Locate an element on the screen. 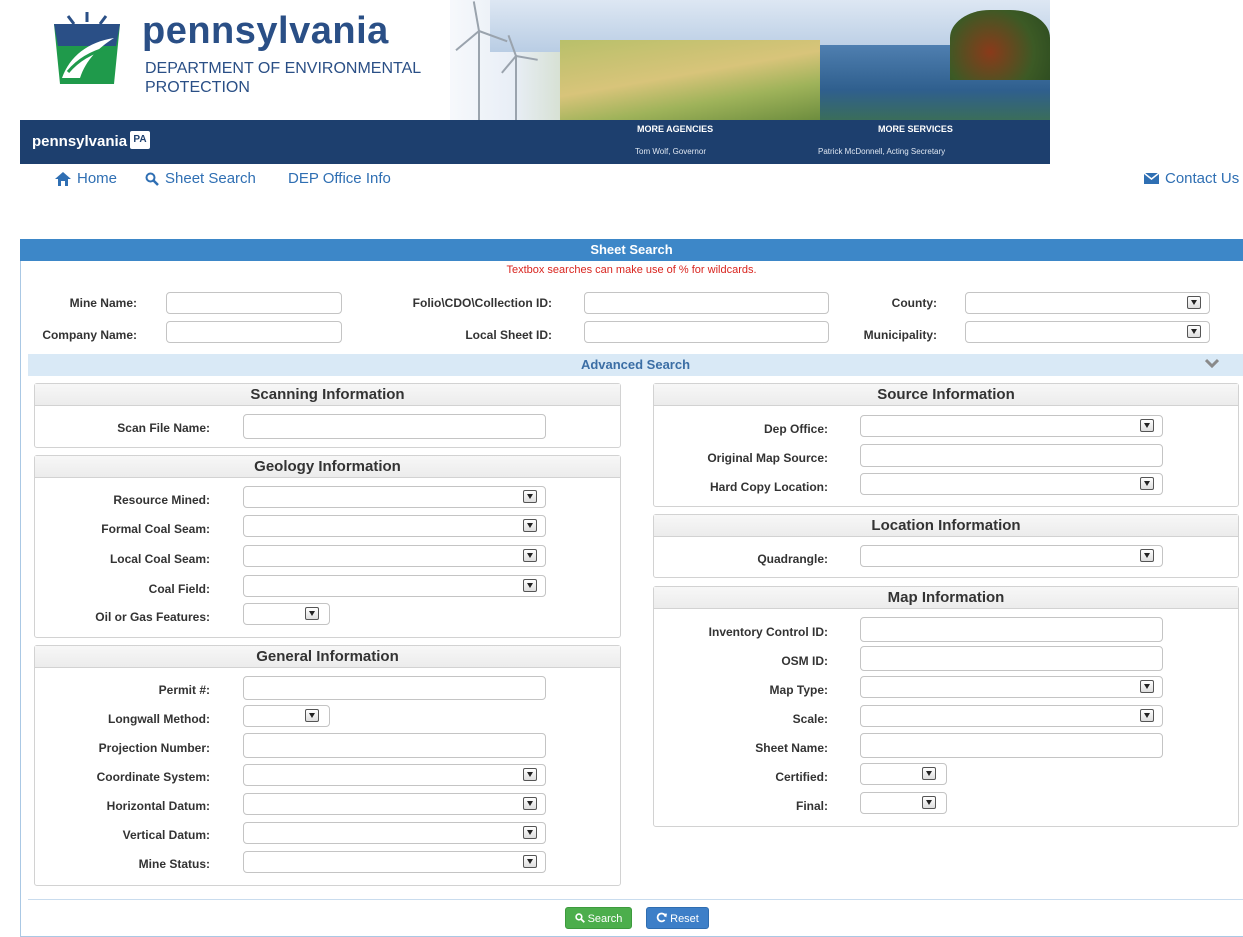 This screenshot has width=1243, height=937. local-sheet-id-label: Local Sheet ID: is located at coordinates (508, 335).